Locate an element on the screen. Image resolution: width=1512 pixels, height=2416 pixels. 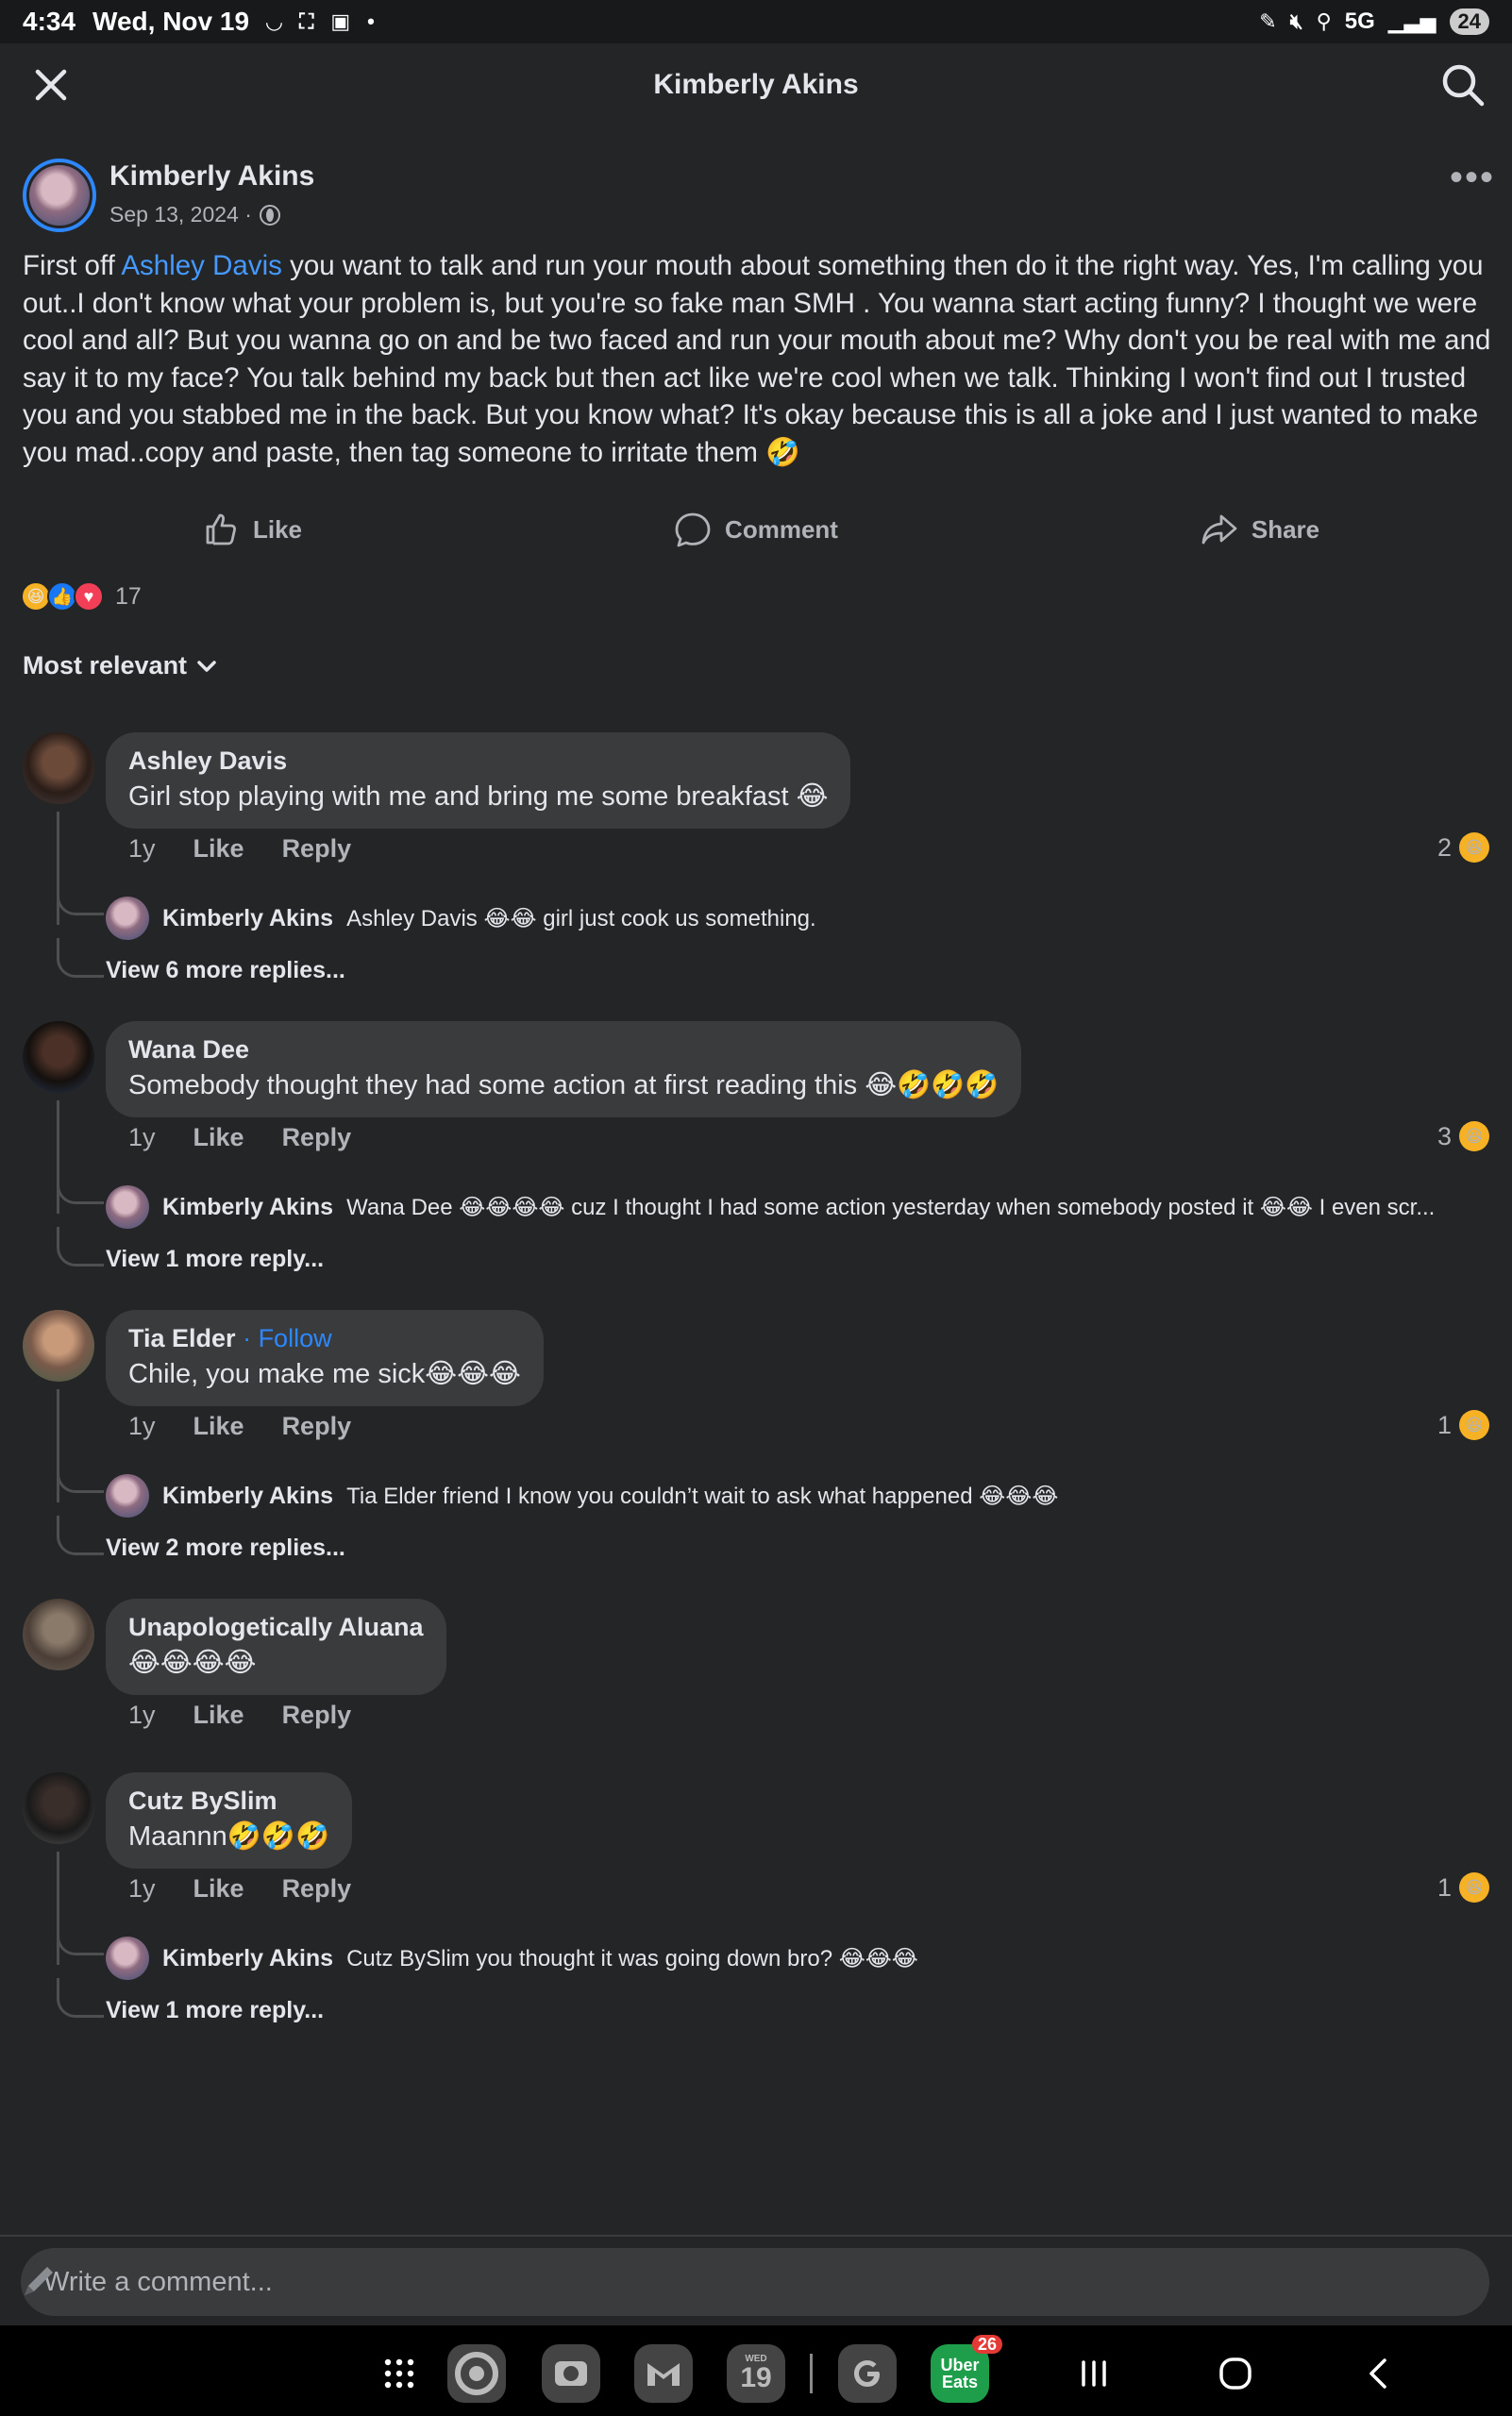
reaction-count: 17 is located at coordinates (128, 596).